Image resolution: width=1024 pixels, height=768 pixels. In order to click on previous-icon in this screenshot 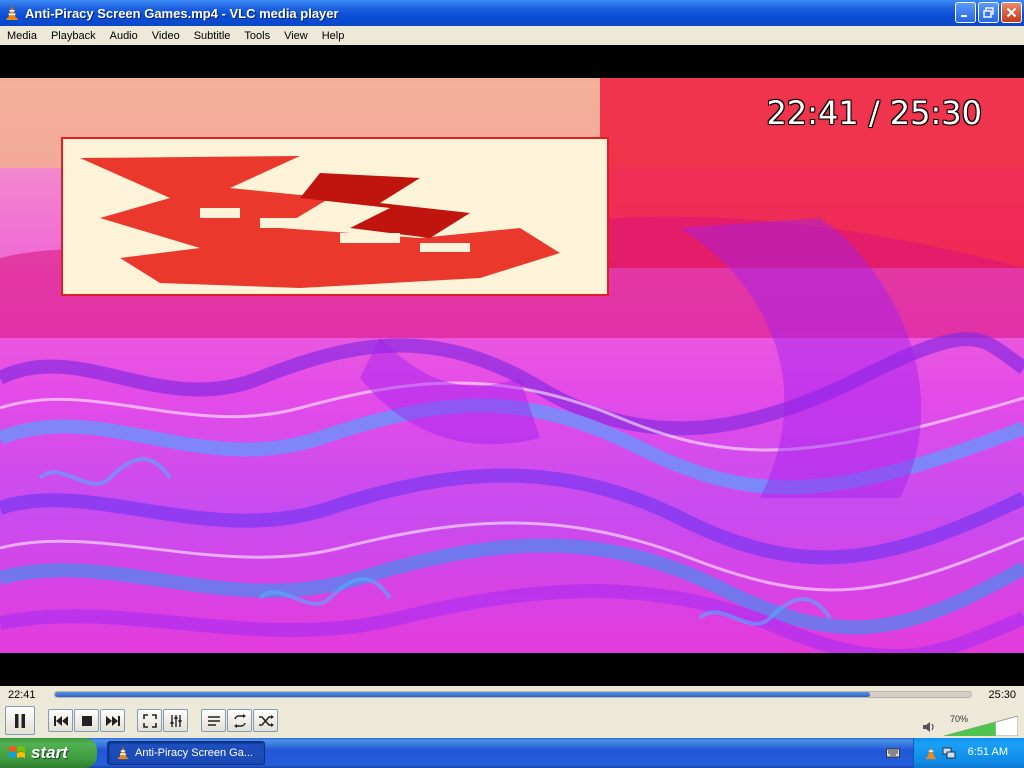, I will do `click(60, 720)`.